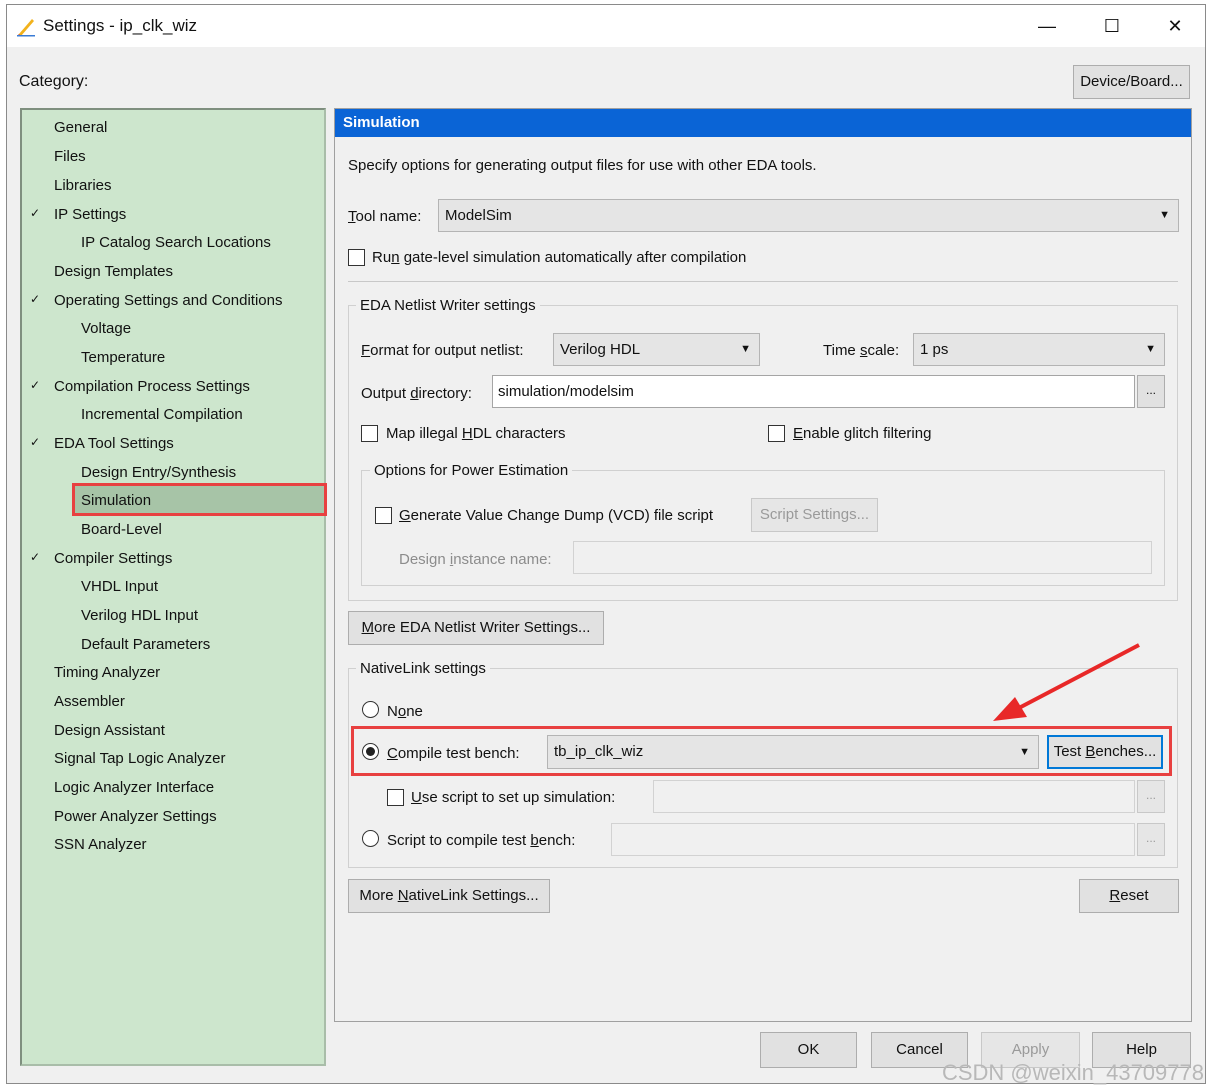  Describe the element at coordinates (513, 797) in the screenshot. I see `use-script-label: Use script to set up simulation:` at that location.